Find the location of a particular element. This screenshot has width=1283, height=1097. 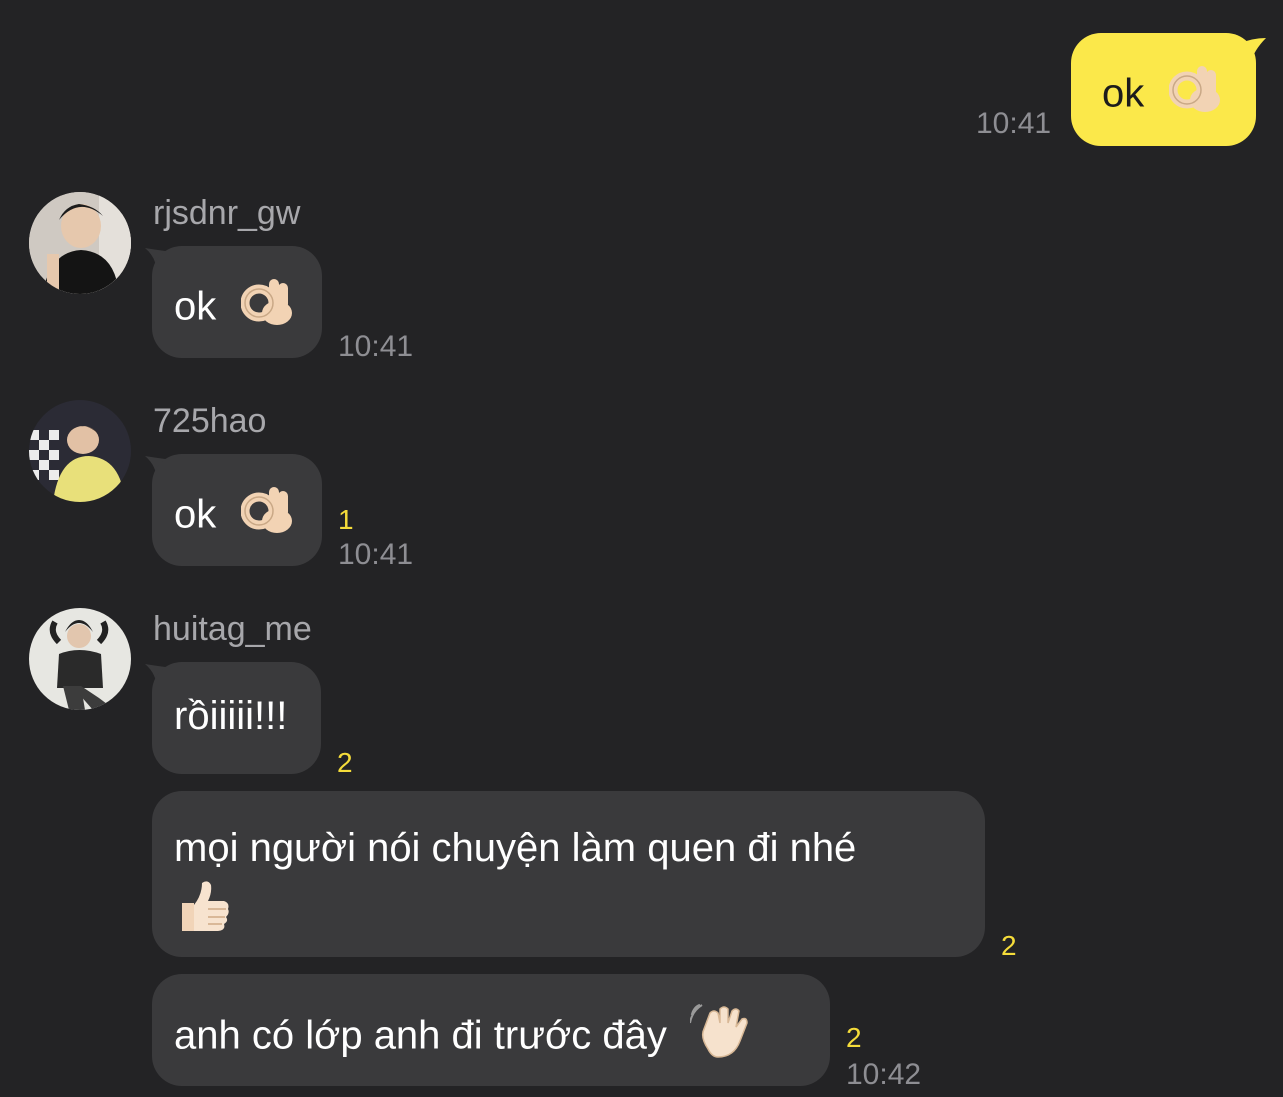

timestamp: 10:42 is located at coordinates (884, 1074).